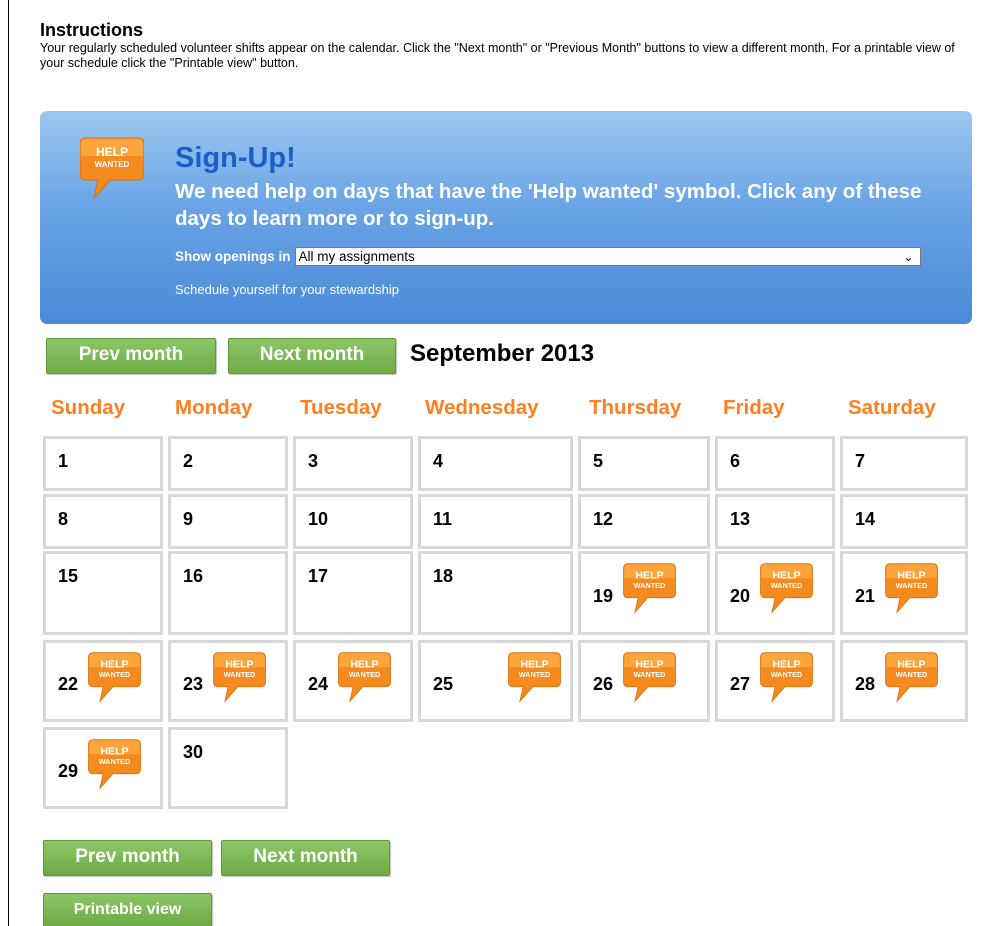 This screenshot has height=926, width=983. I want to click on day-header-friday: Friday, so click(754, 407).